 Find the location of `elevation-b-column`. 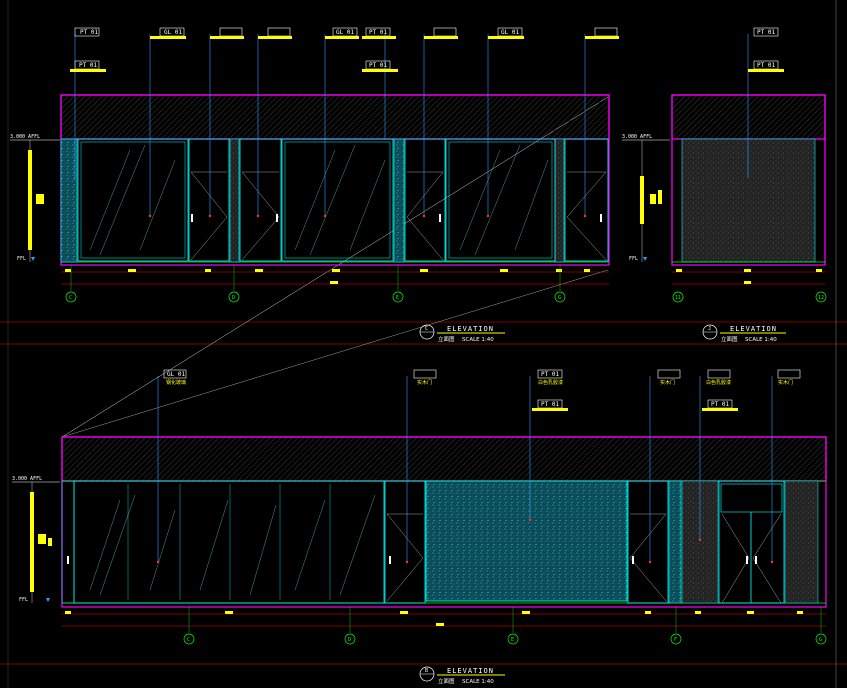

elevation-b-column is located at coordinates (675, 542).